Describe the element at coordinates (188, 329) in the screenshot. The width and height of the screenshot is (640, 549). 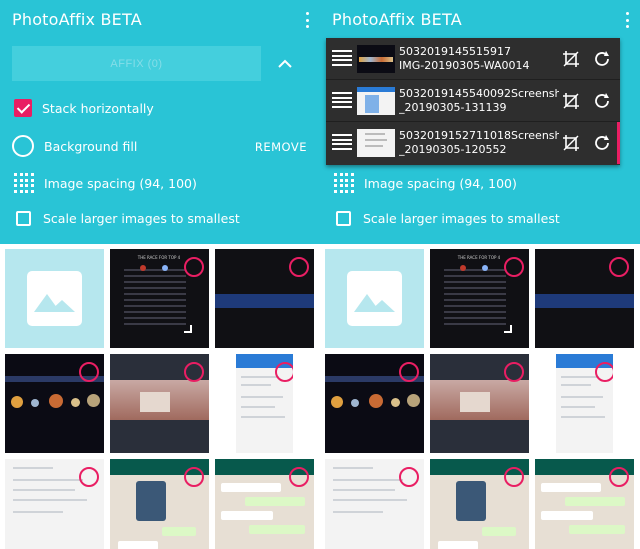
I see `corner-marker` at that location.